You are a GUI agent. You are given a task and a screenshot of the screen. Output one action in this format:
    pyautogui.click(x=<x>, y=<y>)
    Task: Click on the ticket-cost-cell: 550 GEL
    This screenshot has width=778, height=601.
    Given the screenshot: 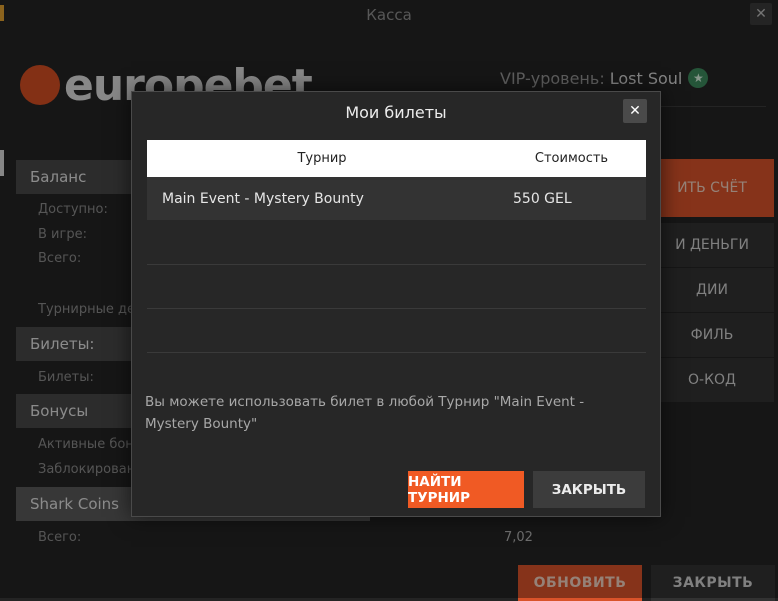 What is the action you would take?
    pyautogui.click(x=542, y=198)
    